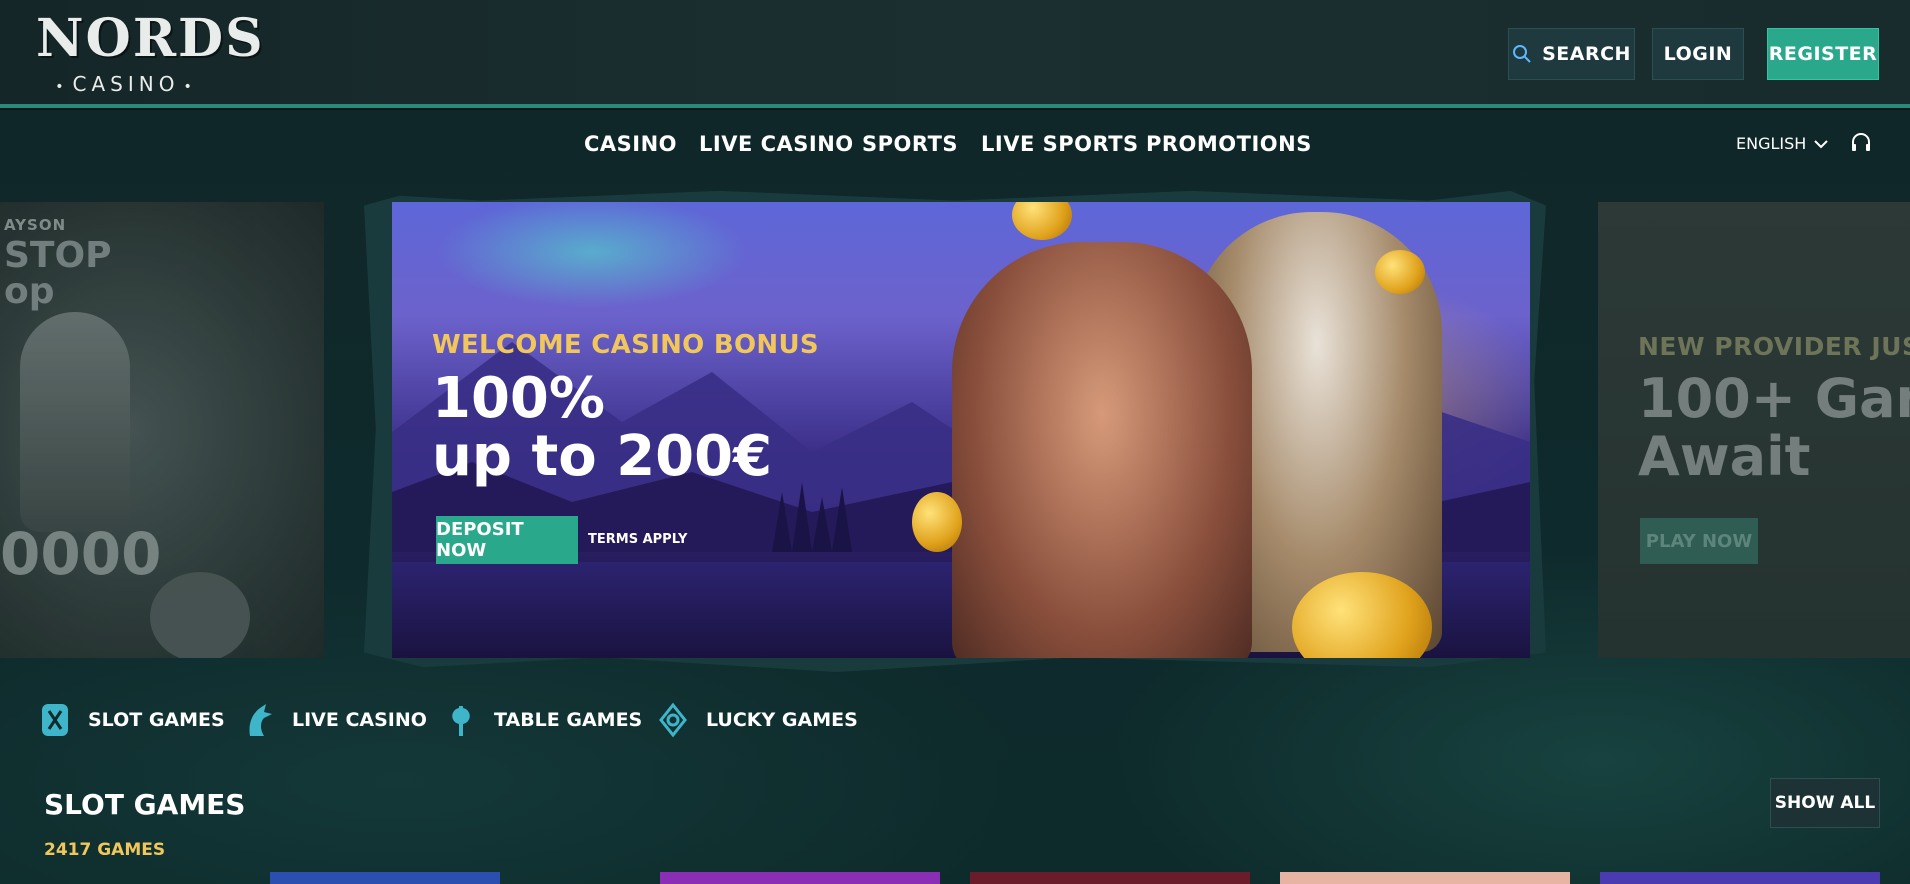 The width and height of the screenshot is (1910, 884). Describe the element at coordinates (1102, 450) in the screenshot. I see `warrior-viking-character` at that location.